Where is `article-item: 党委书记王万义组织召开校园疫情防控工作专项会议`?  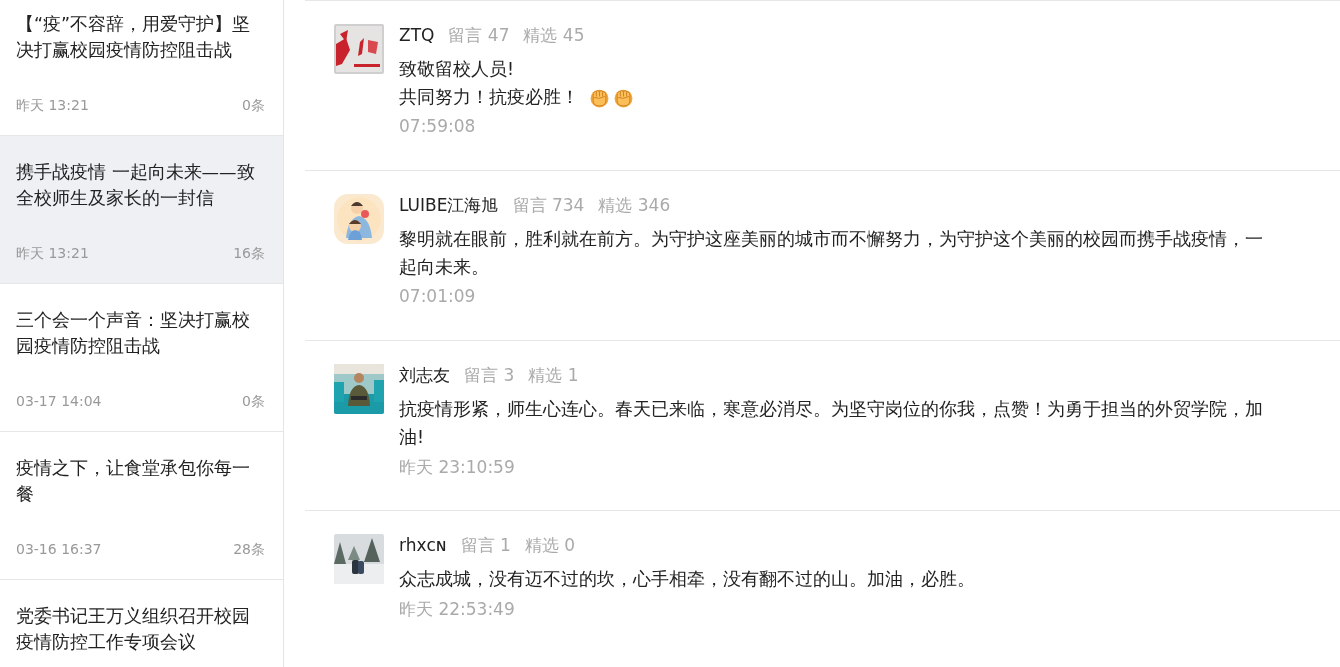 article-item: 党委书记王万义组织召开校园疫情防控工作专项会议 is located at coordinates (141, 623).